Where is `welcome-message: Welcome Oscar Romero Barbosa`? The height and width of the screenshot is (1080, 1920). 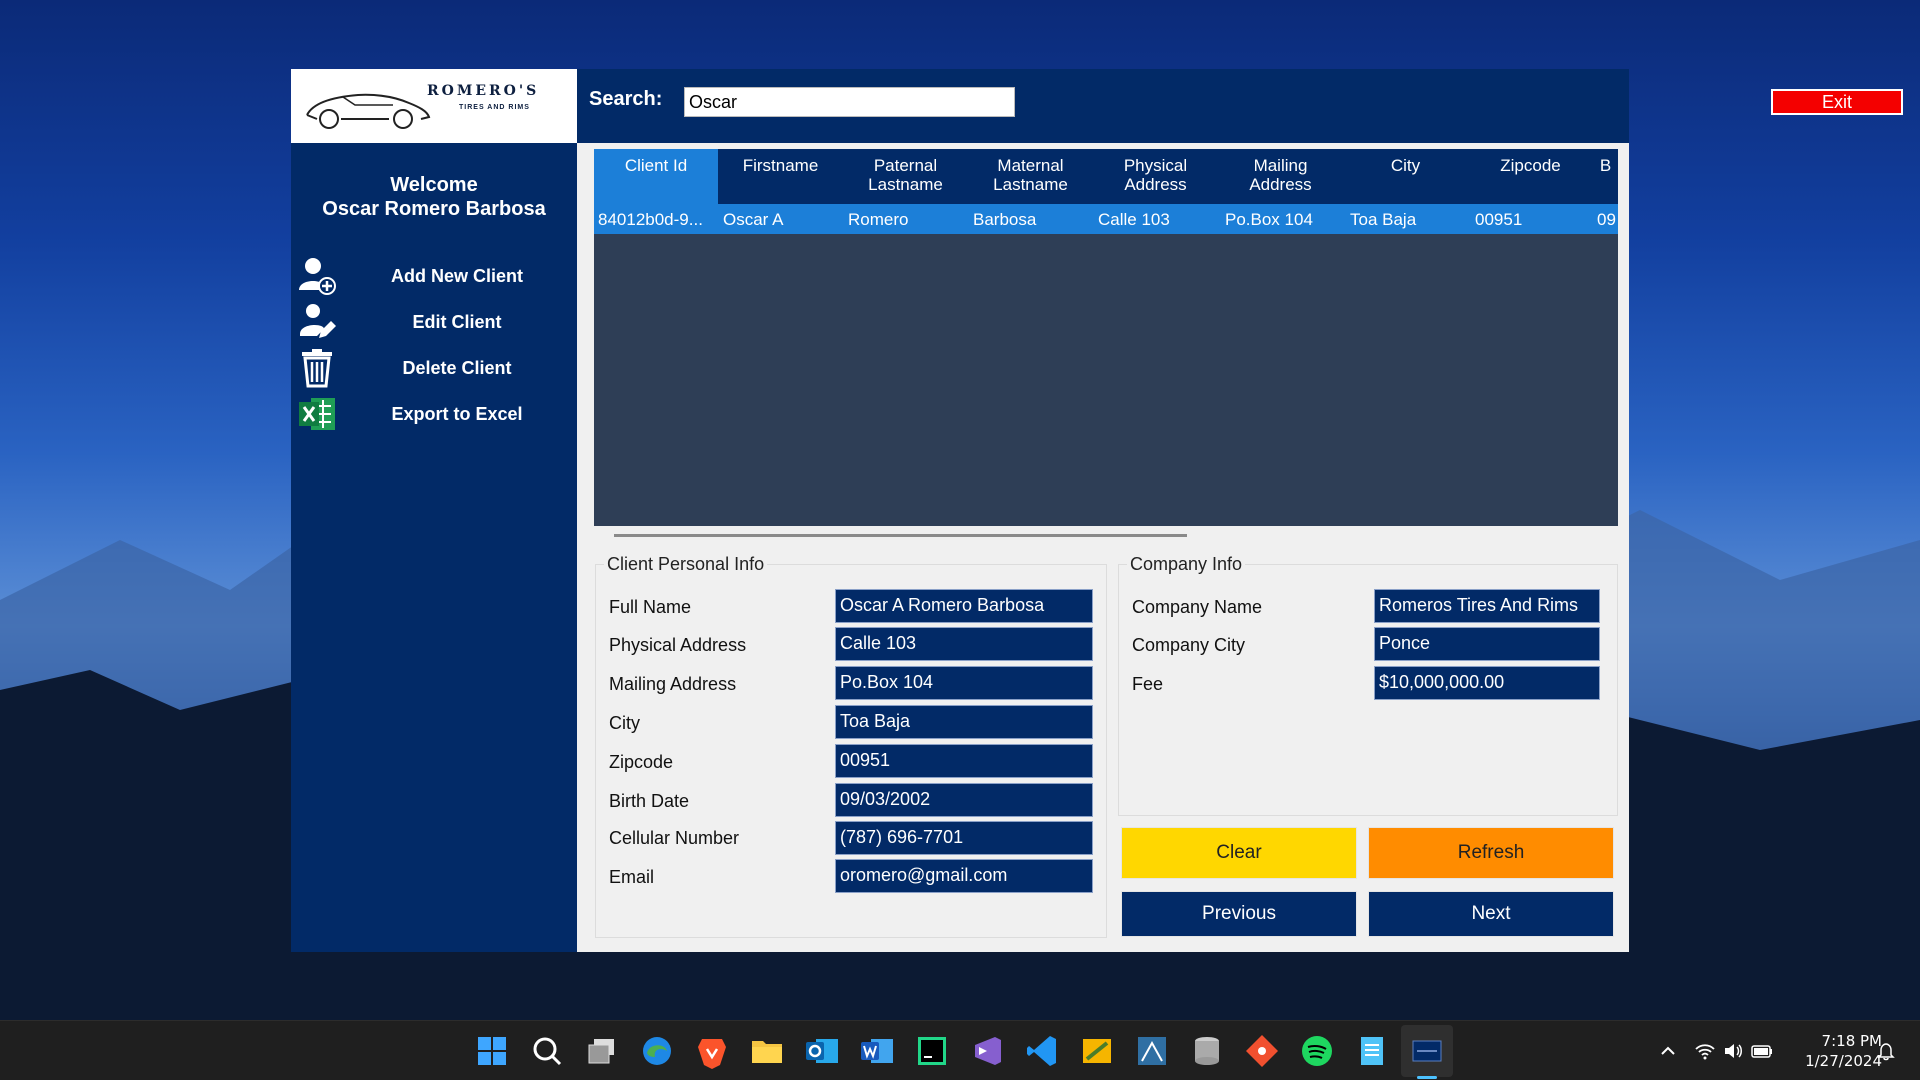 welcome-message: Welcome Oscar Romero Barbosa is located at coordinates (434, 197).